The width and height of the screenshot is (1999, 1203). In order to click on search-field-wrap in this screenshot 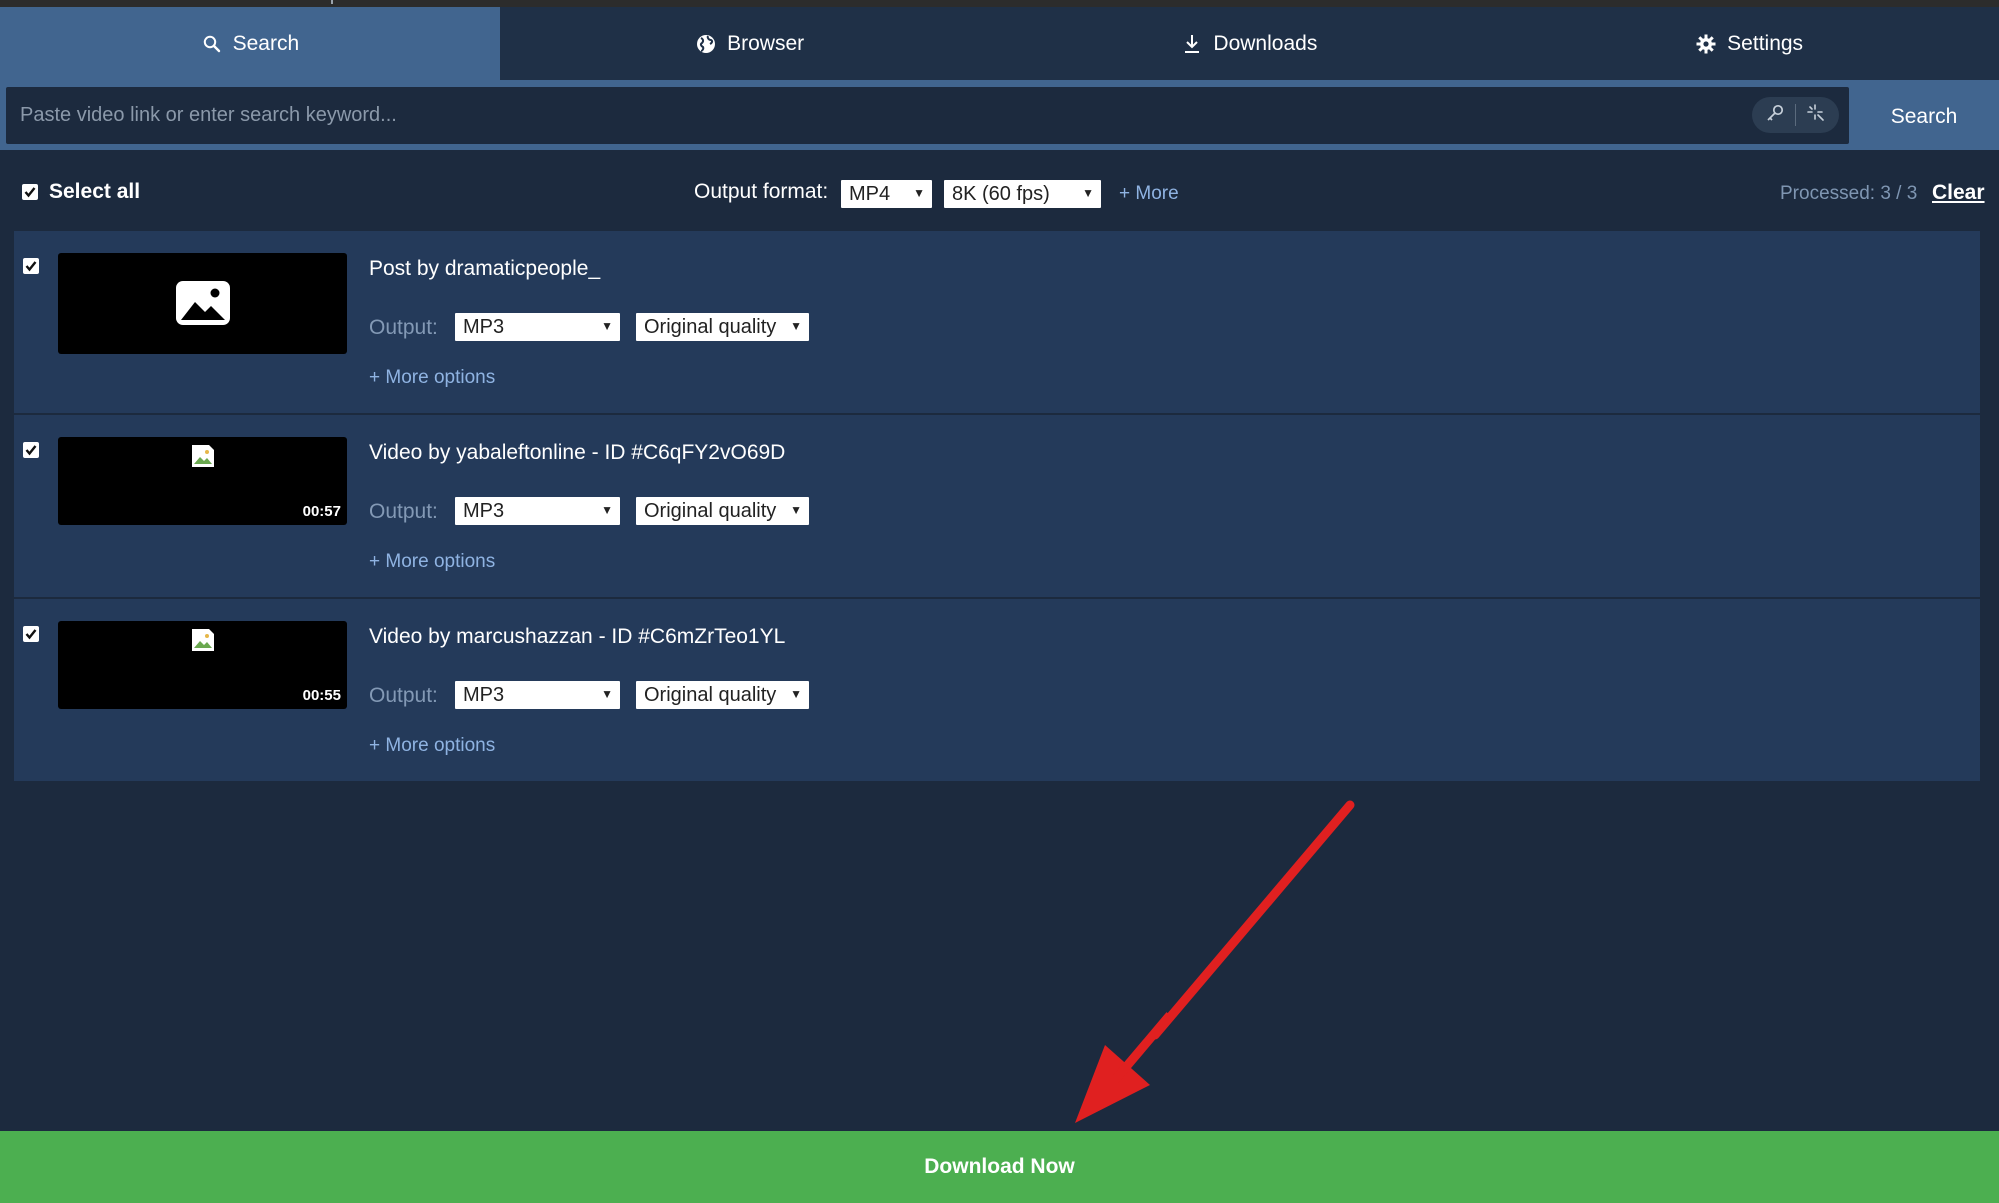, I will do `click(927, 115)`.